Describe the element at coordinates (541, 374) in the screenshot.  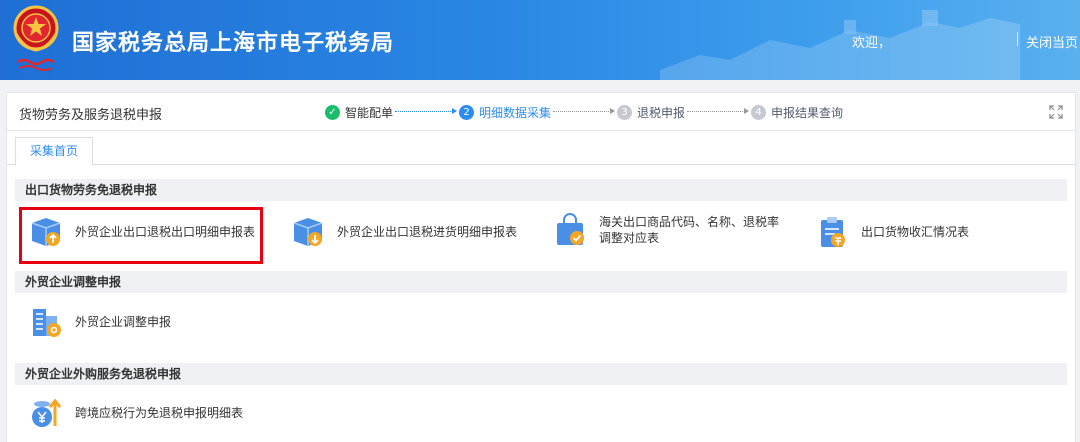
I see `section-header: 外贸企业外购服务免退税申报` at that location.